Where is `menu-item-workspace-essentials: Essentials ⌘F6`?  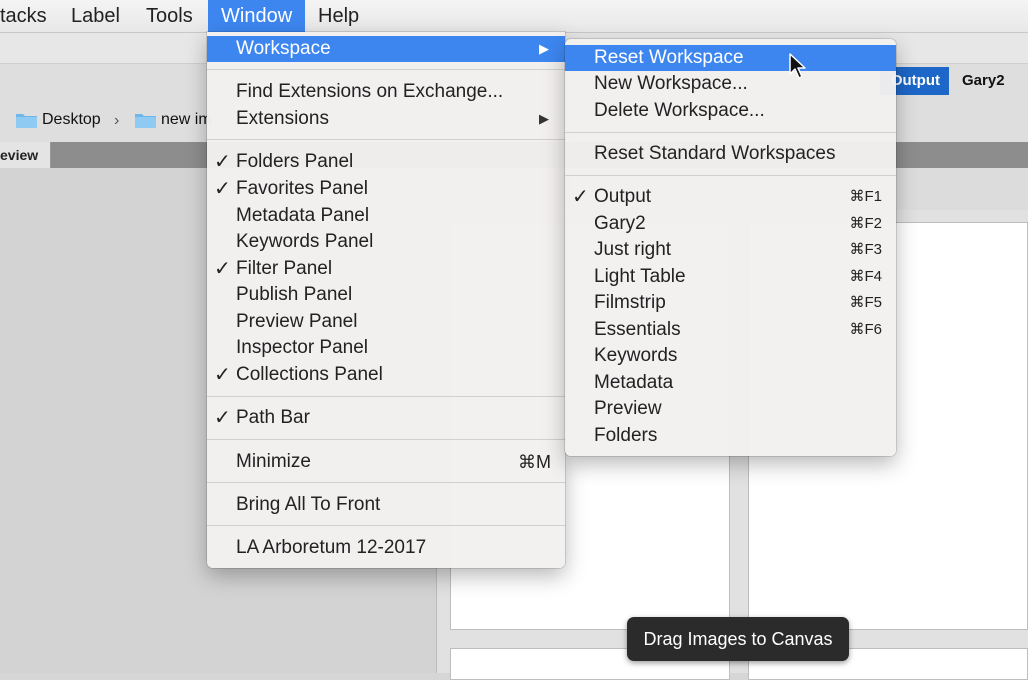
menu-item-workspace-essentials: Essentials ⌘F6 is located at coordinates (730, 330).